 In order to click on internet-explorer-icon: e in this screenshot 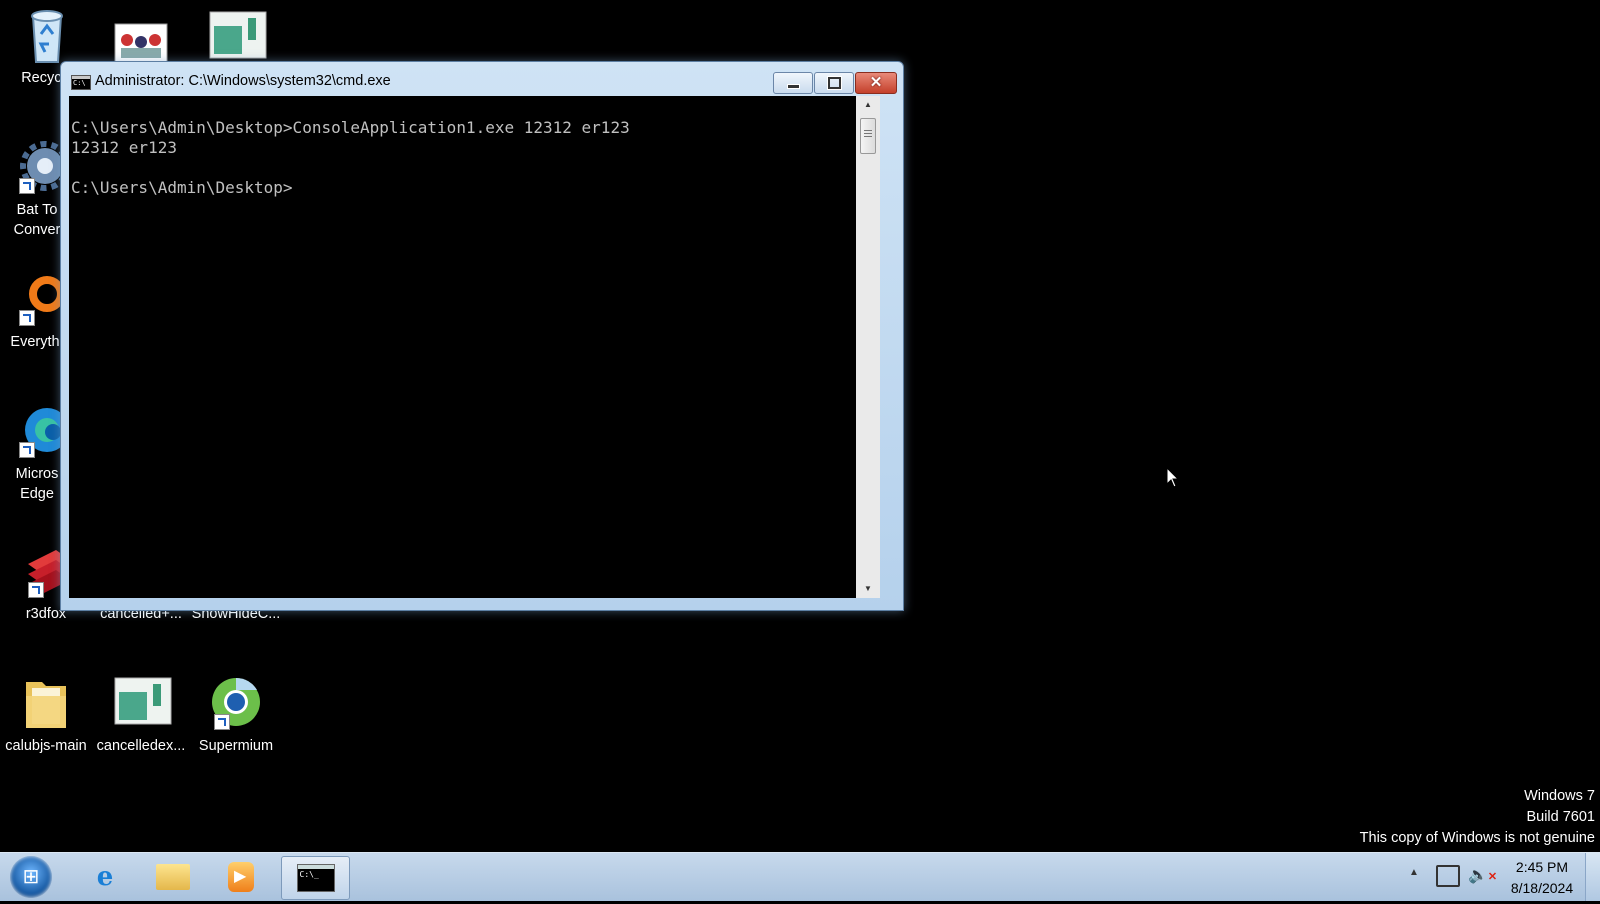, I will do `click(105, 877)`.